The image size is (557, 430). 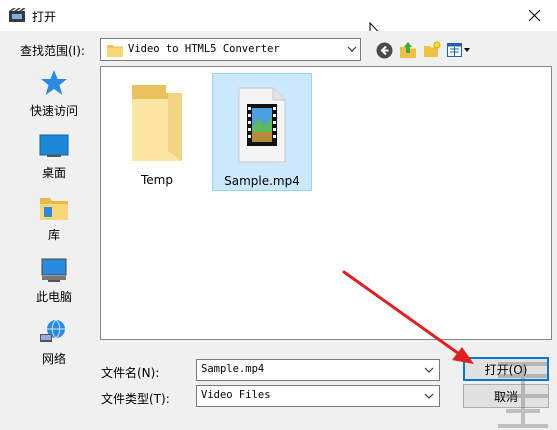 I want to click on up-folder-button, so click(x=408, y=50).